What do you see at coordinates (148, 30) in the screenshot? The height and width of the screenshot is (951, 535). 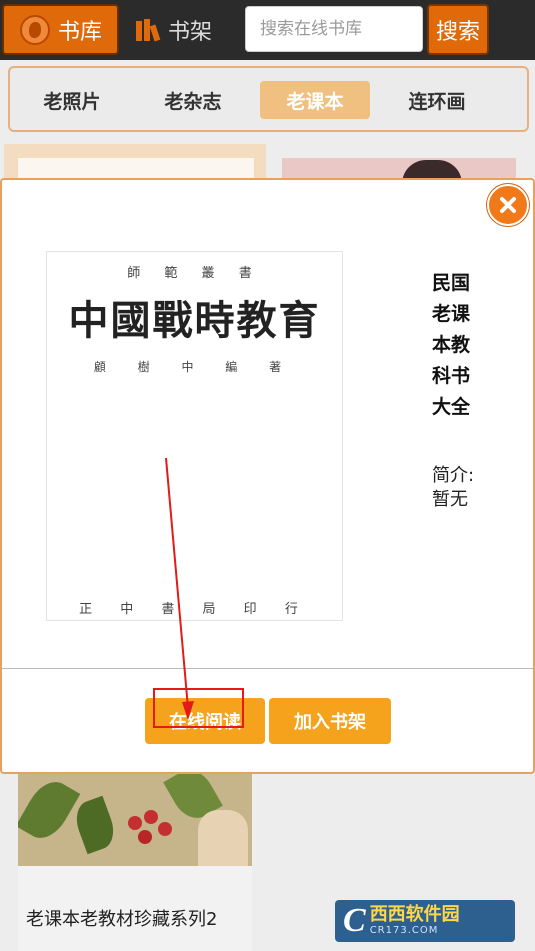 I see `books-icon` at bounding box center [148, 30].